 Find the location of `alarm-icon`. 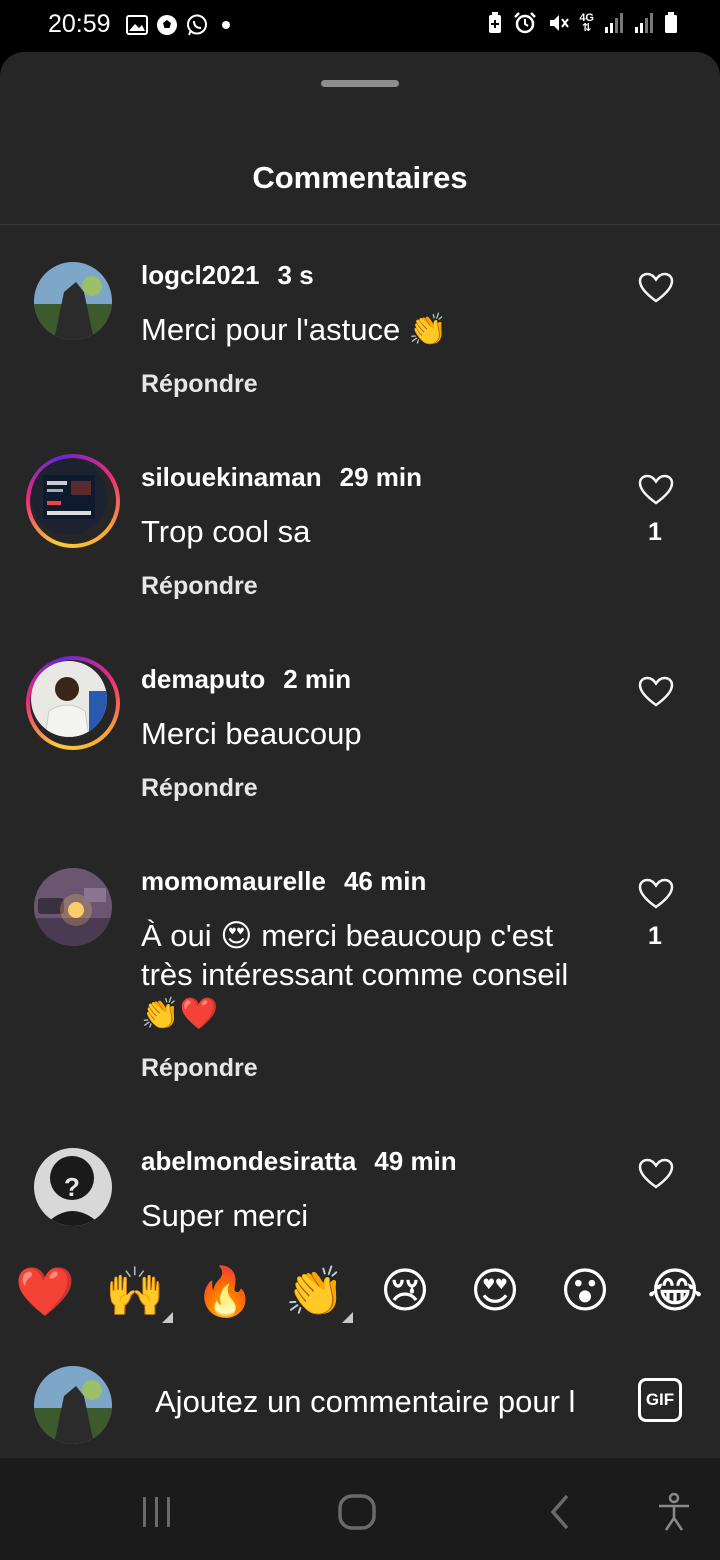

alarm-icon is located at coordinates (525, 23).